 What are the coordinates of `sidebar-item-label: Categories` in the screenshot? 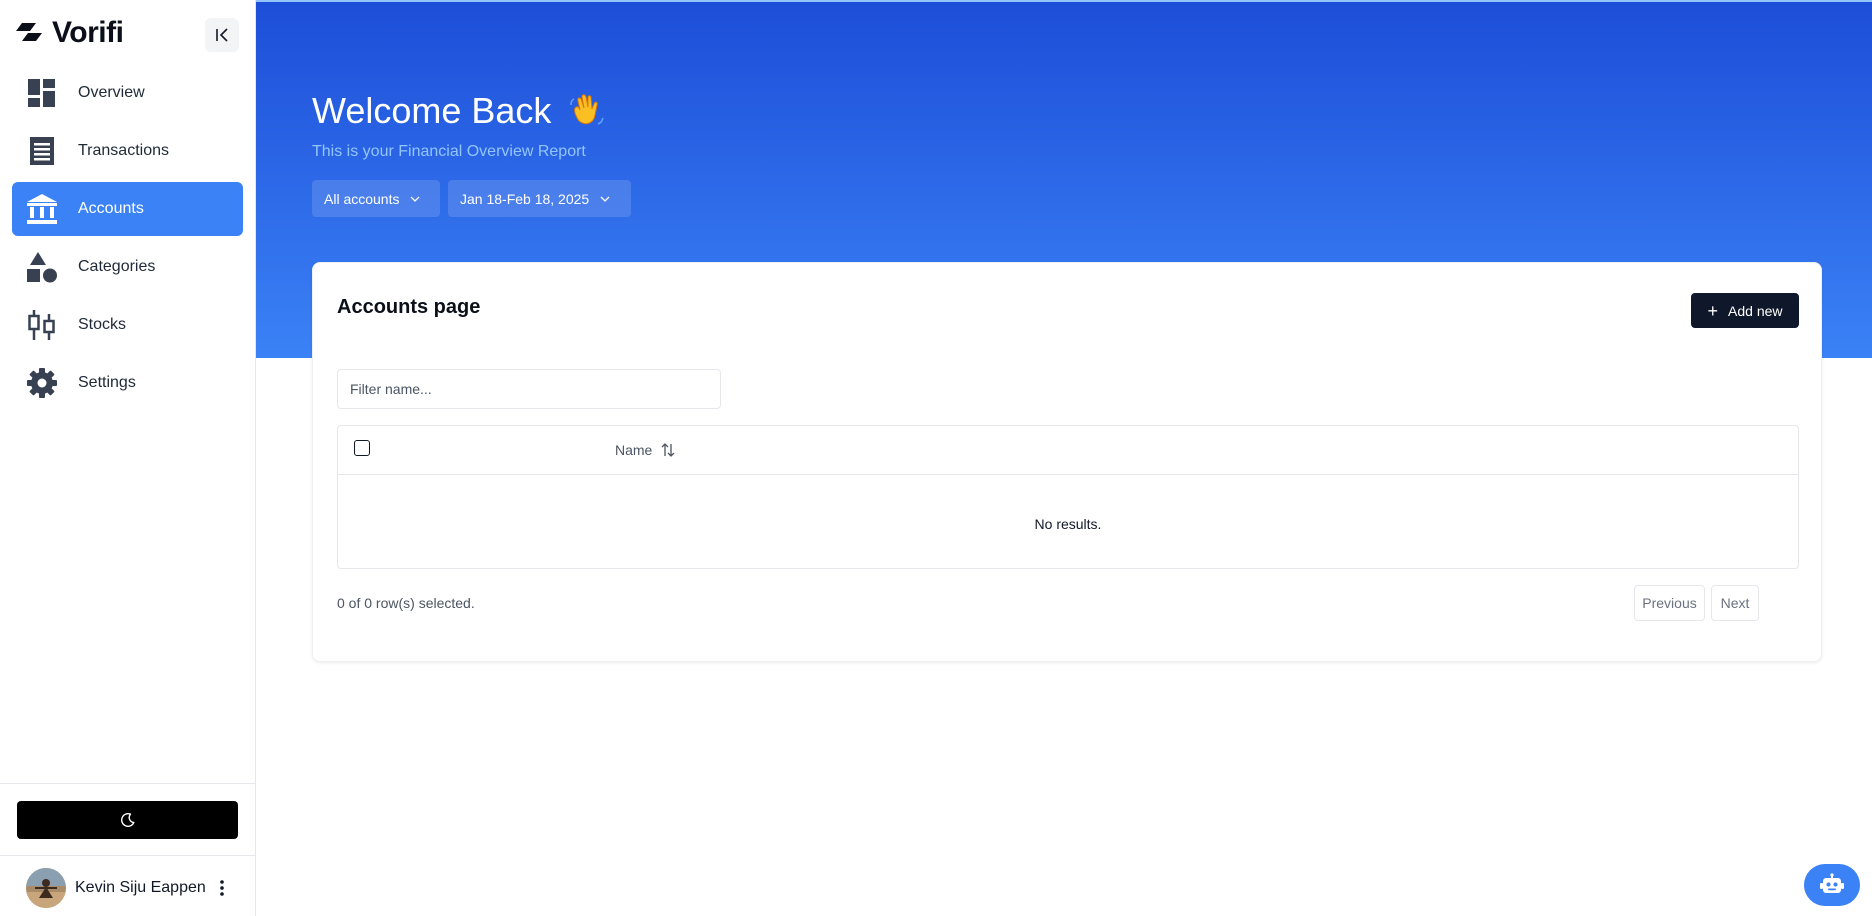 It's located at (117, 266).